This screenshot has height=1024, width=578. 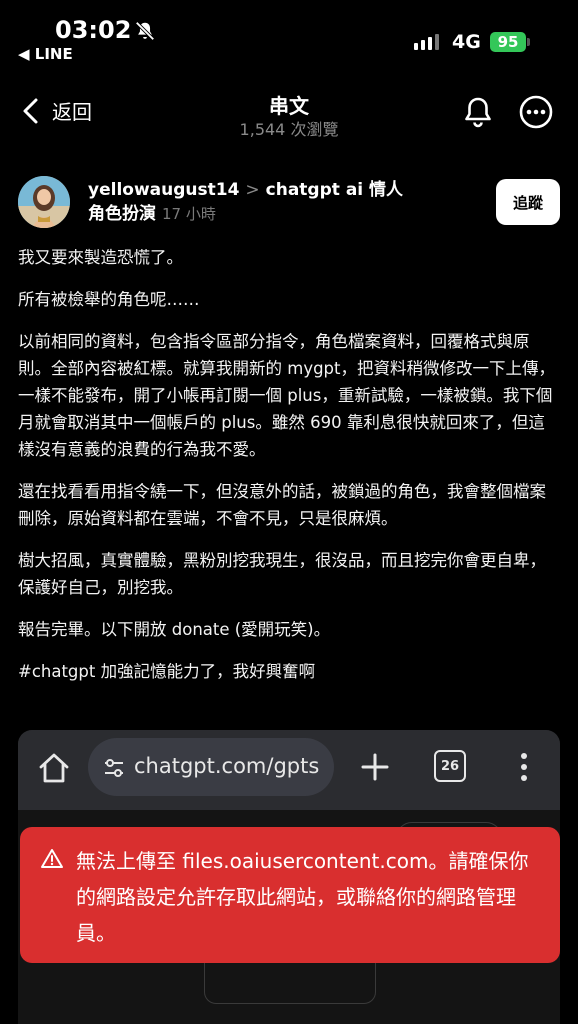 I want to click on url-text: chatgpt.com/gpts, so click(x=227, y=766).